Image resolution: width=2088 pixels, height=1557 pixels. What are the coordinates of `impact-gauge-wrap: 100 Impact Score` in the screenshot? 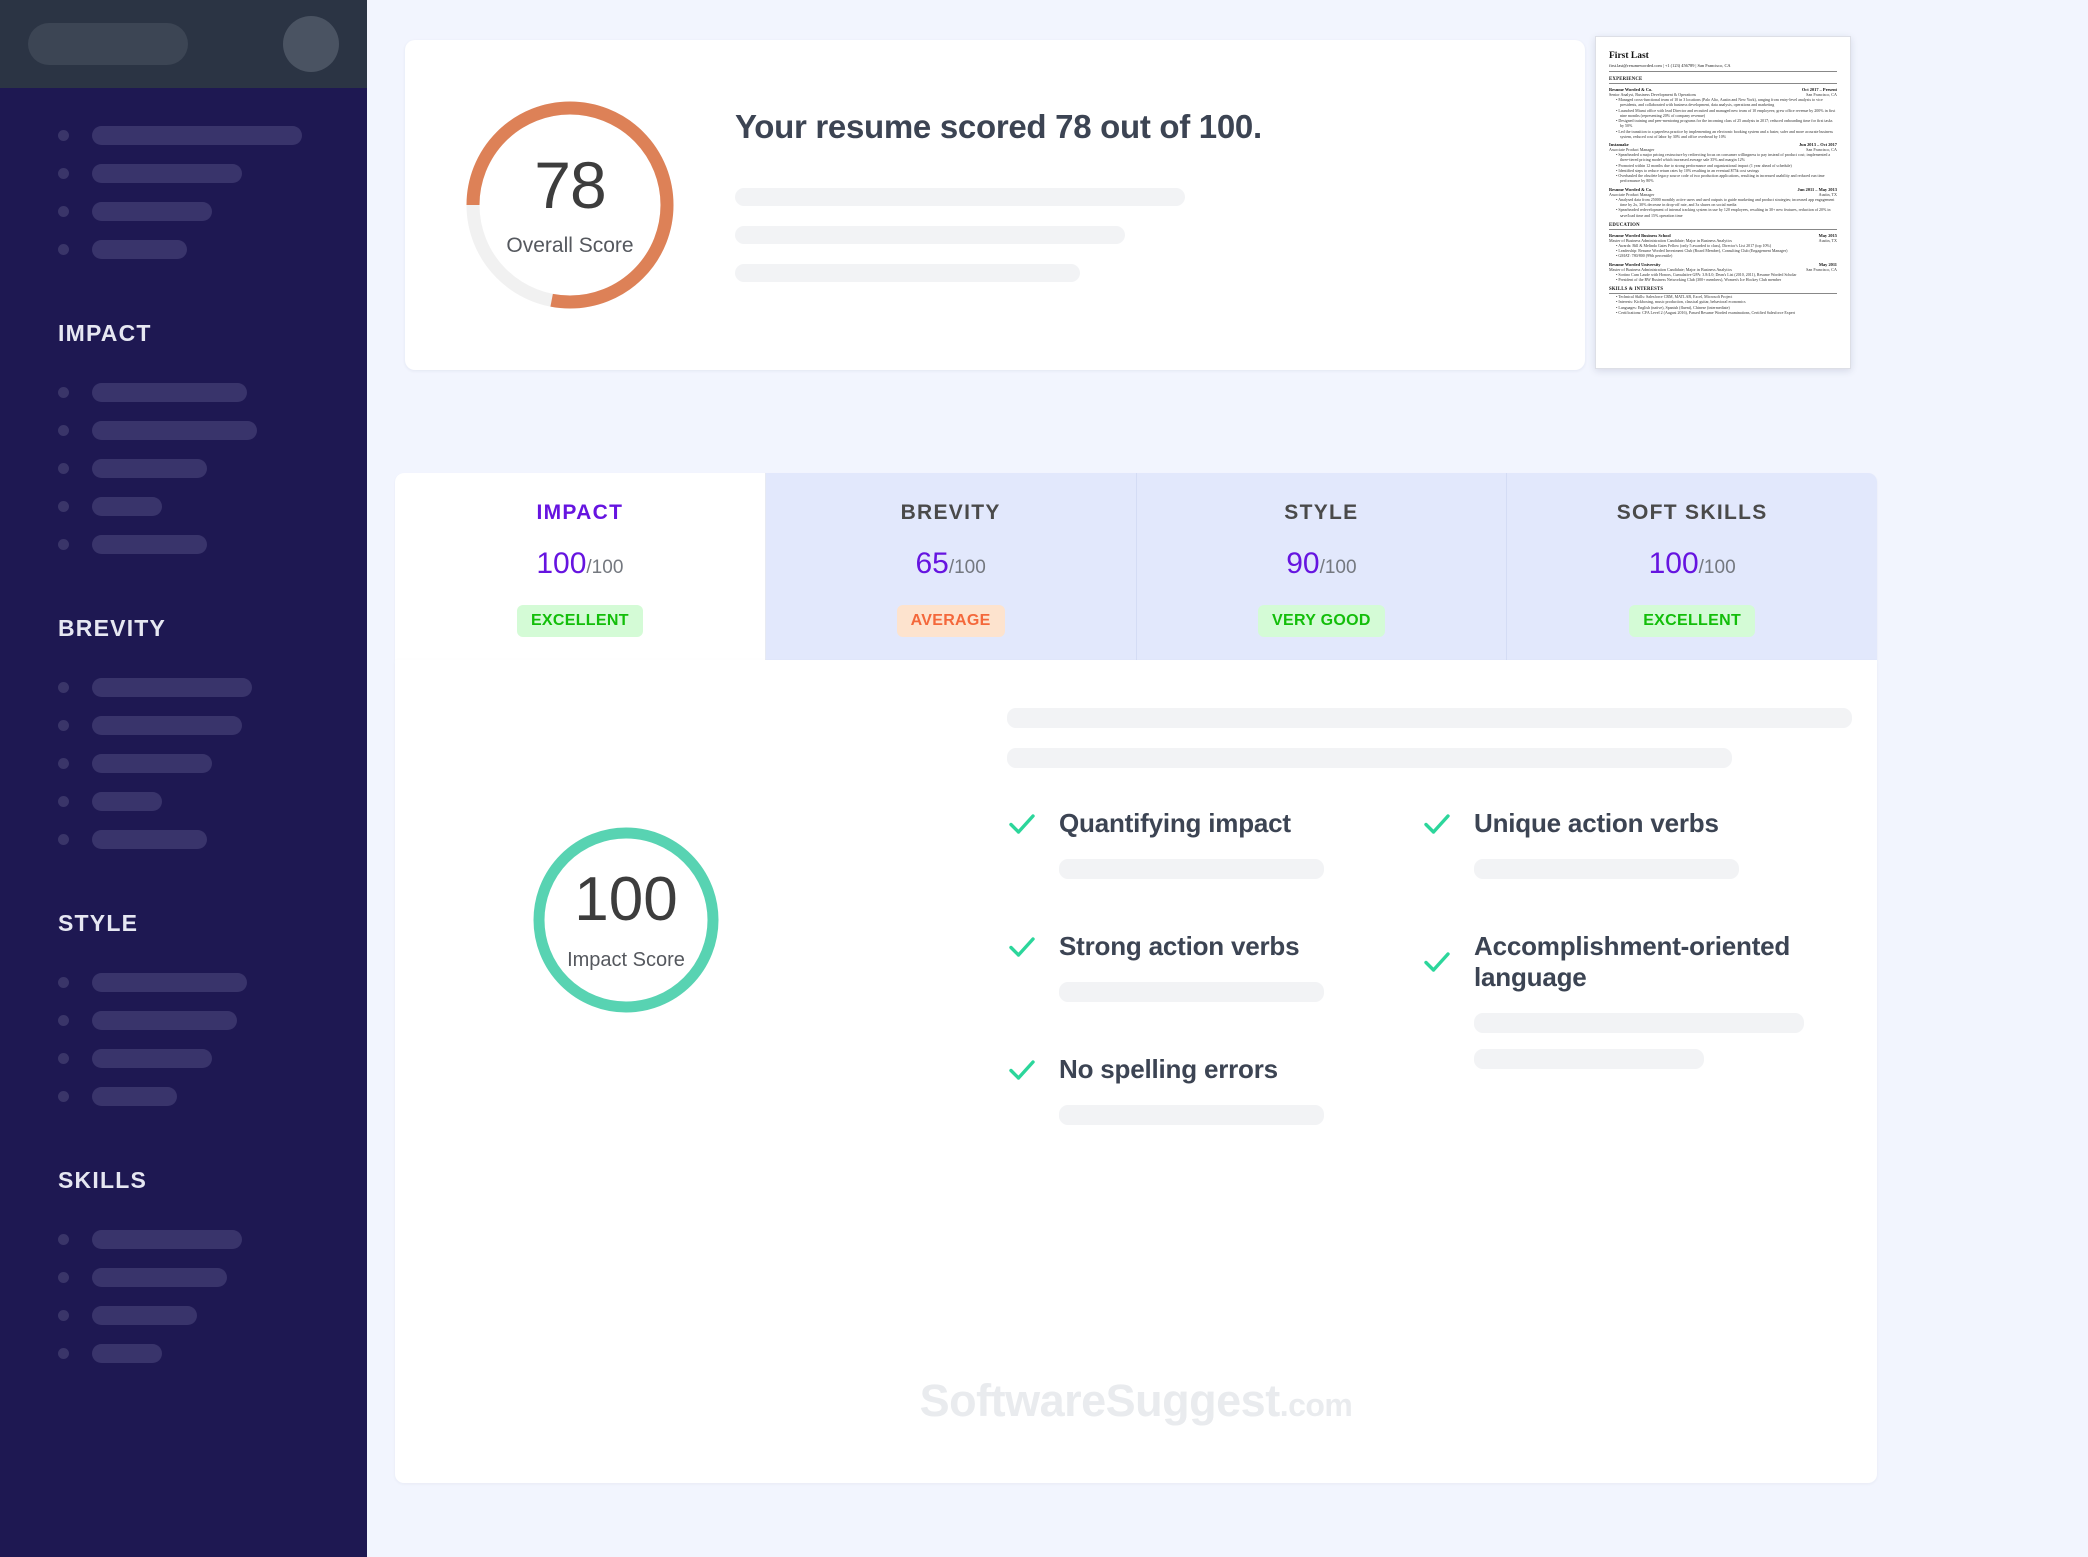 It's located at (626, 920).